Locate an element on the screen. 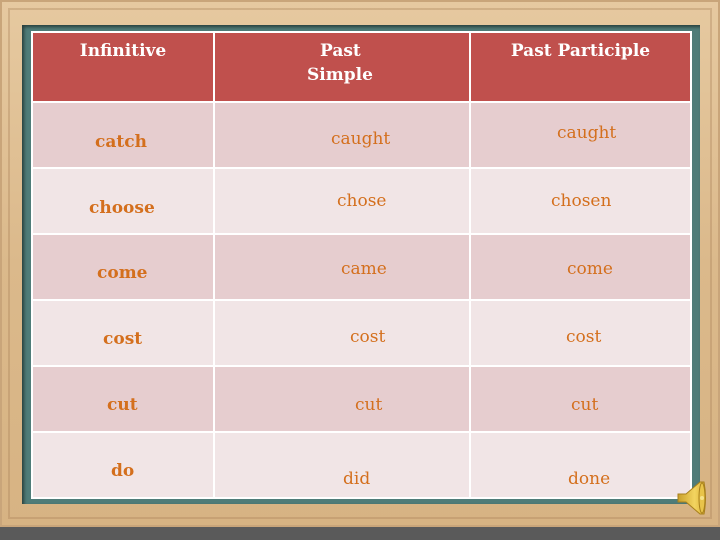 This screenshot has width=720, height=540. table-row: cut cut cut is located at coordinates (361, 399).